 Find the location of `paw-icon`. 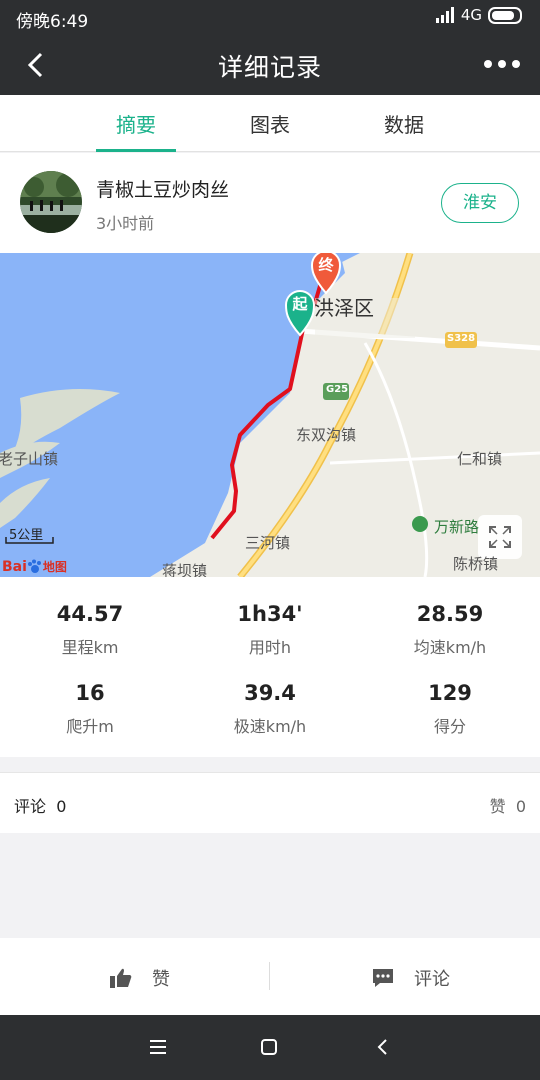

paw-icon is located at coordinates (34, 566).